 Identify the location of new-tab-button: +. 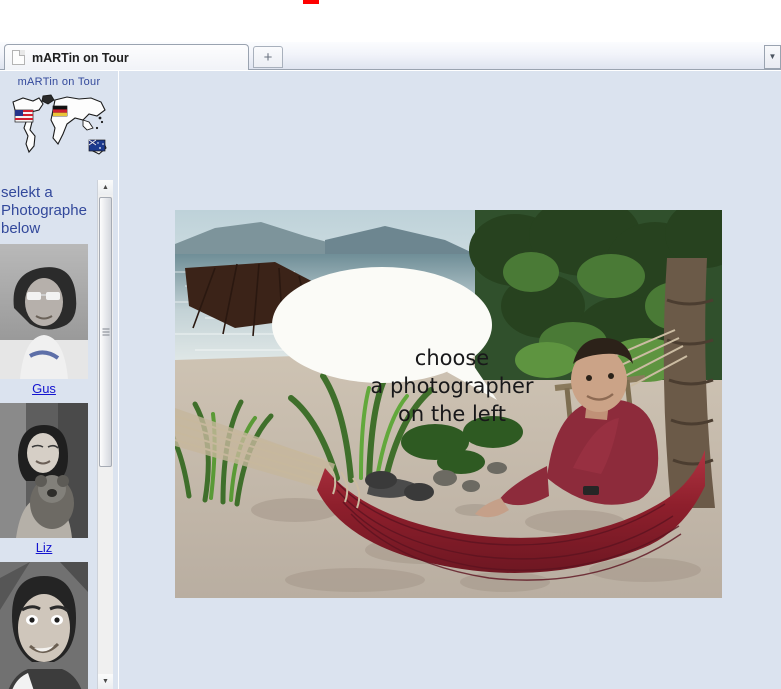
(268, 57).